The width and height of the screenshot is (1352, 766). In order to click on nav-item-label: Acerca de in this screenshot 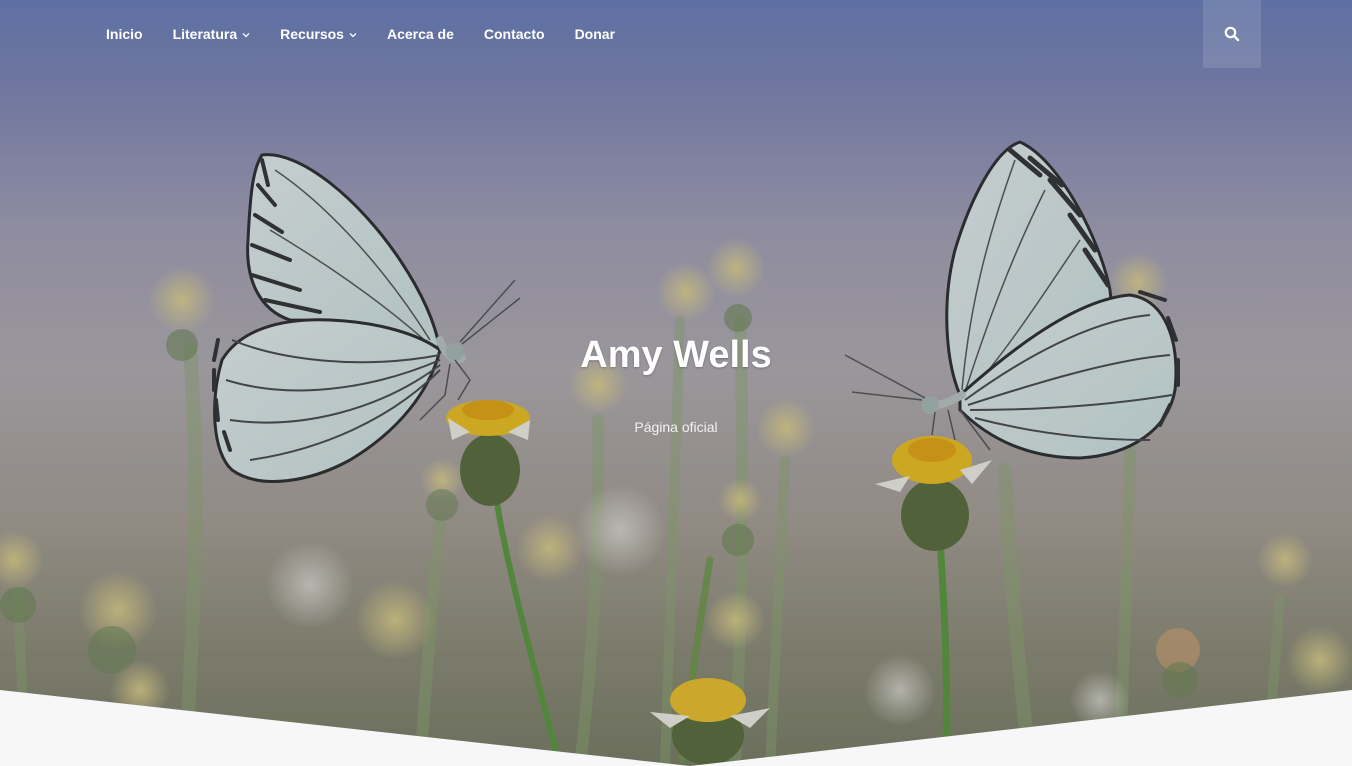, I will do `click(420, 34)`.